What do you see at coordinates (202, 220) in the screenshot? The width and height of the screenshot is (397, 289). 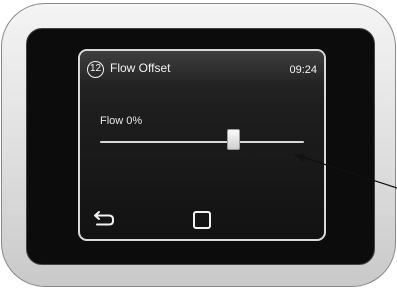 I see `home-button` at bounding box center [202, 220].